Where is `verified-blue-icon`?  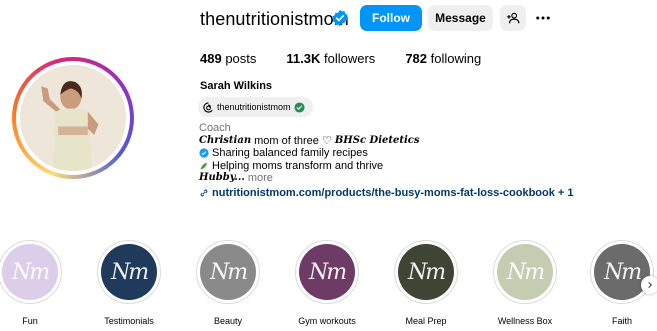 verified-blue-icon is located at coordinates (204, 153).